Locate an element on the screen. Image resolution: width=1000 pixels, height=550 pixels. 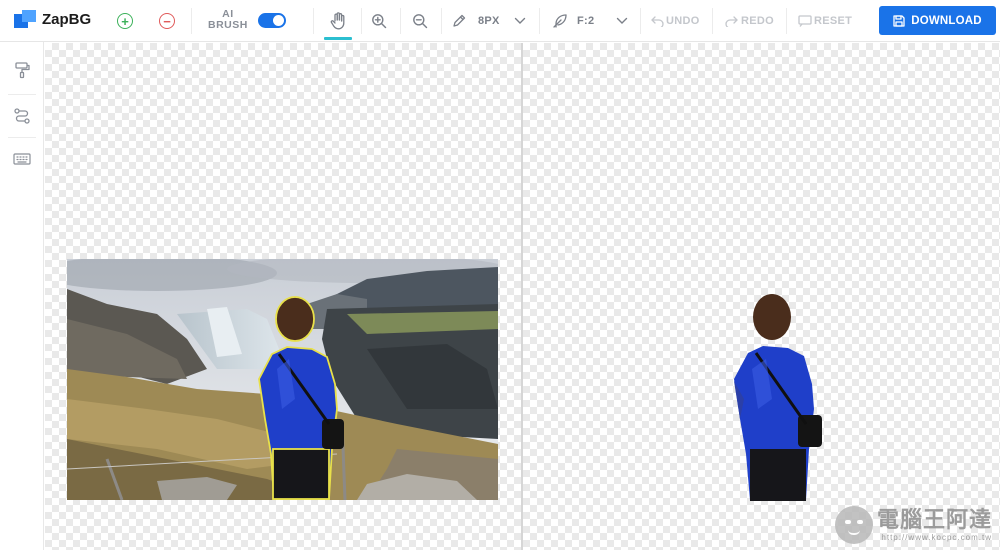
download-label: DOWNLOAD is located at coordinates (946, 20).